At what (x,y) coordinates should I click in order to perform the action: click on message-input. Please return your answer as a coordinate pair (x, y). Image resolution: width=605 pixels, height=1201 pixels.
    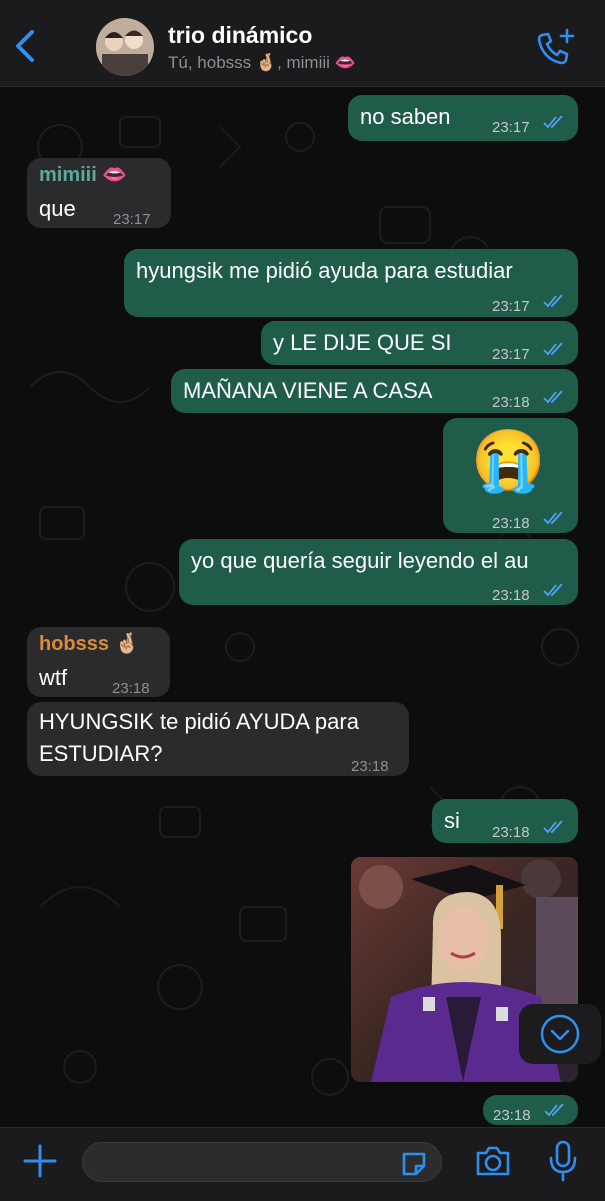
    Looking at the image, I should click on (262, 1162).